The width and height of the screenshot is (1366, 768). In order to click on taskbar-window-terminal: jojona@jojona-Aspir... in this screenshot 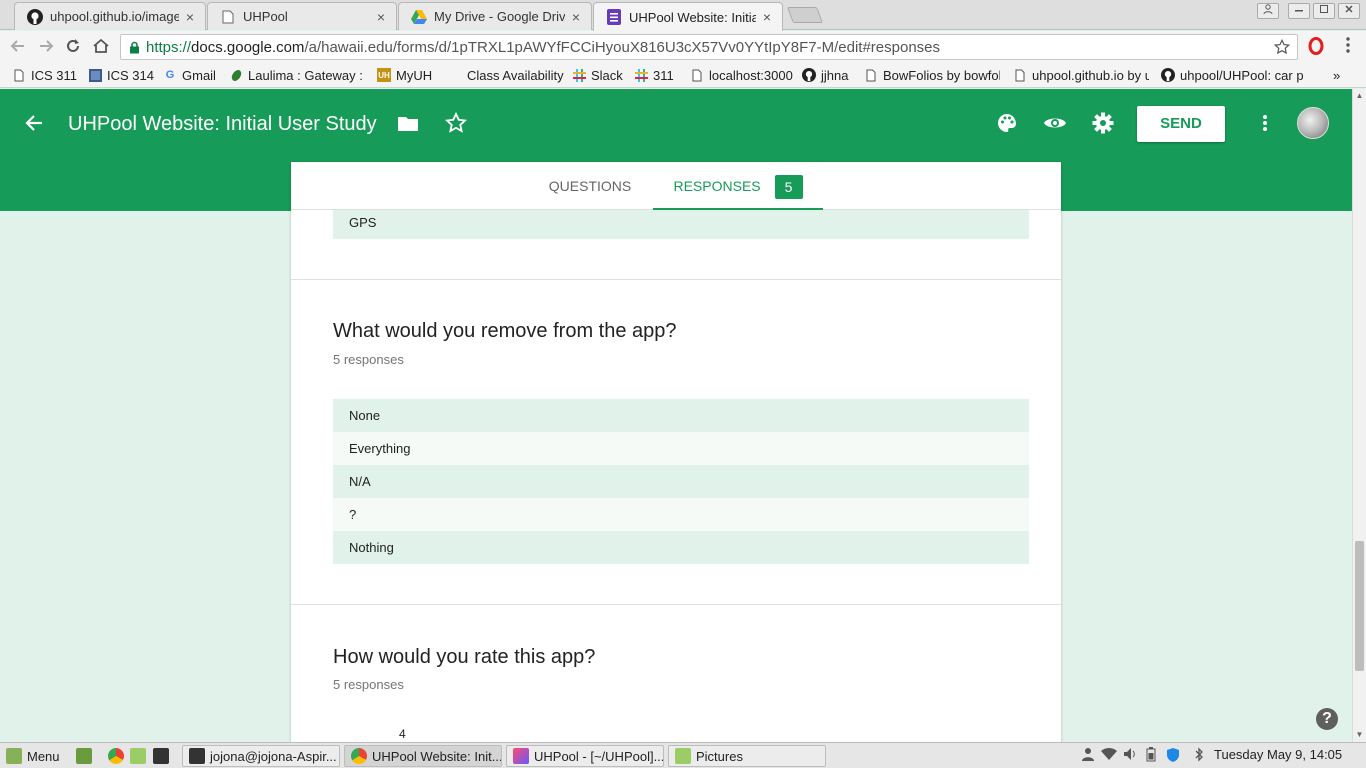, I will do `click(261, 756)`.